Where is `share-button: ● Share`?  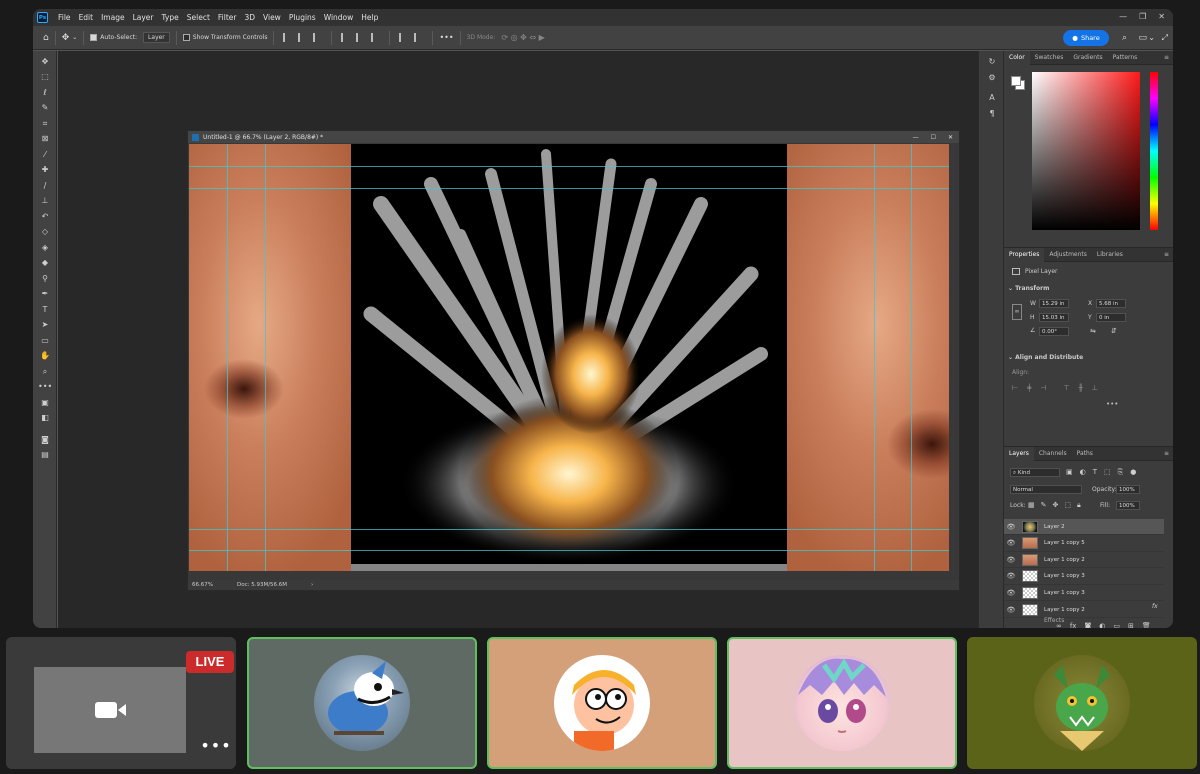 share-button: ● Share is located at coordinates (1086, 38).